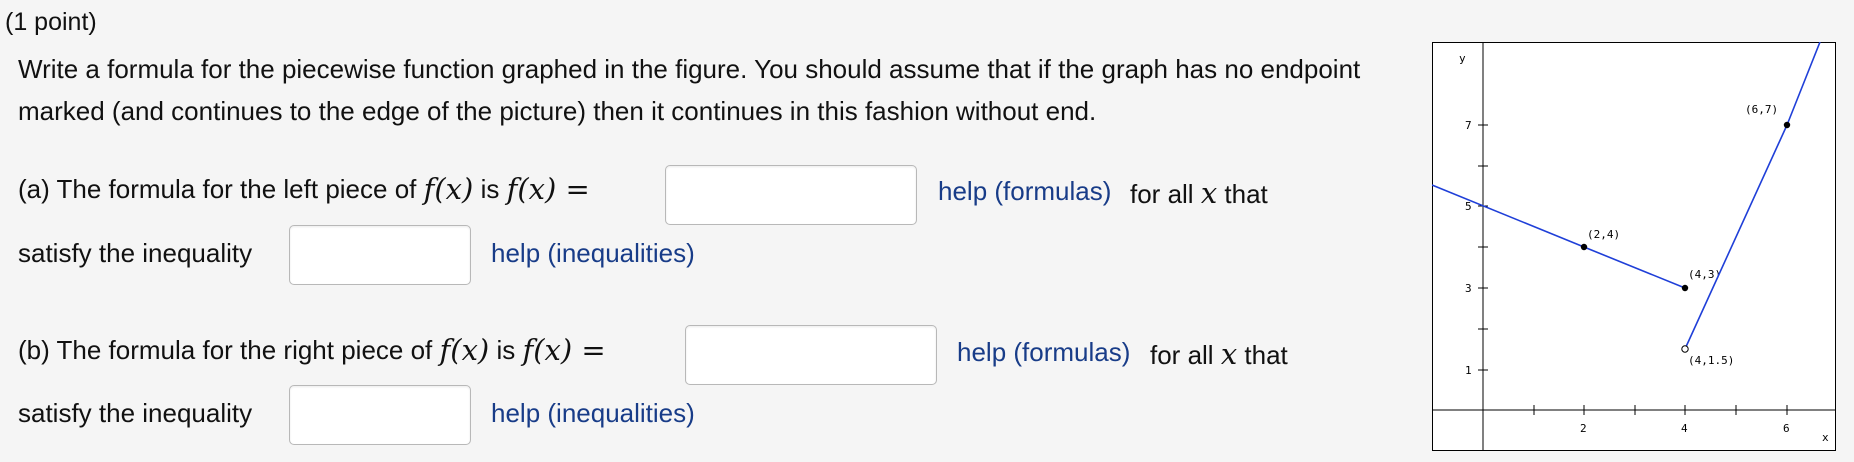 This screenshot has height=462, width=1854. Describe the element at coordinates (1684, 428) in the screenshot. I see `x-tick-label-4: 4` at that location.